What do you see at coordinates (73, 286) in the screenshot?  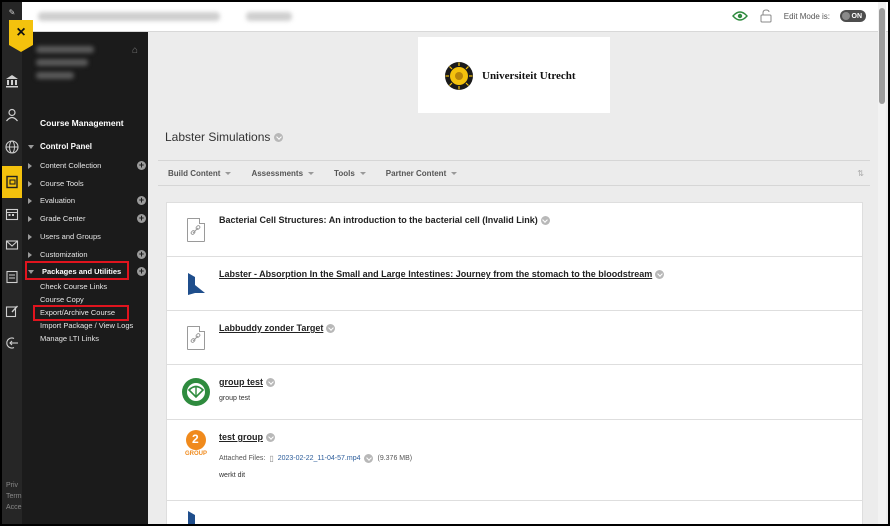 I see `sub-item-check-course-links: Check Course Links` at bounding box center [73, 286].